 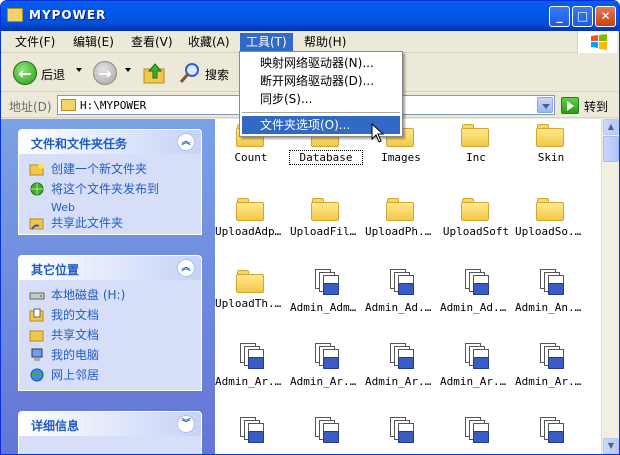 What do you see at coordinates (63, 207) in the screenshot?
I see `task-publish-web-label-2: Web` at bounding box center [63, 207].